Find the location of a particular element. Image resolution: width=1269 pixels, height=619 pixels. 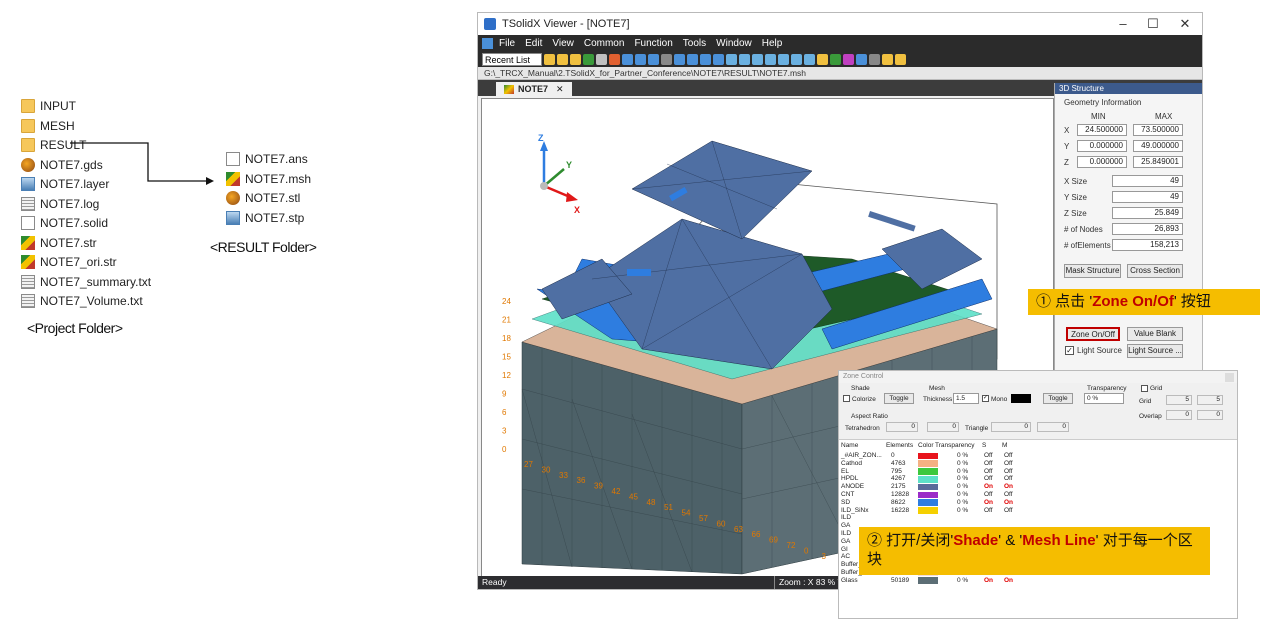

project-file-item: NOTE7_Volume.txt is located at coordinates (82, 301).